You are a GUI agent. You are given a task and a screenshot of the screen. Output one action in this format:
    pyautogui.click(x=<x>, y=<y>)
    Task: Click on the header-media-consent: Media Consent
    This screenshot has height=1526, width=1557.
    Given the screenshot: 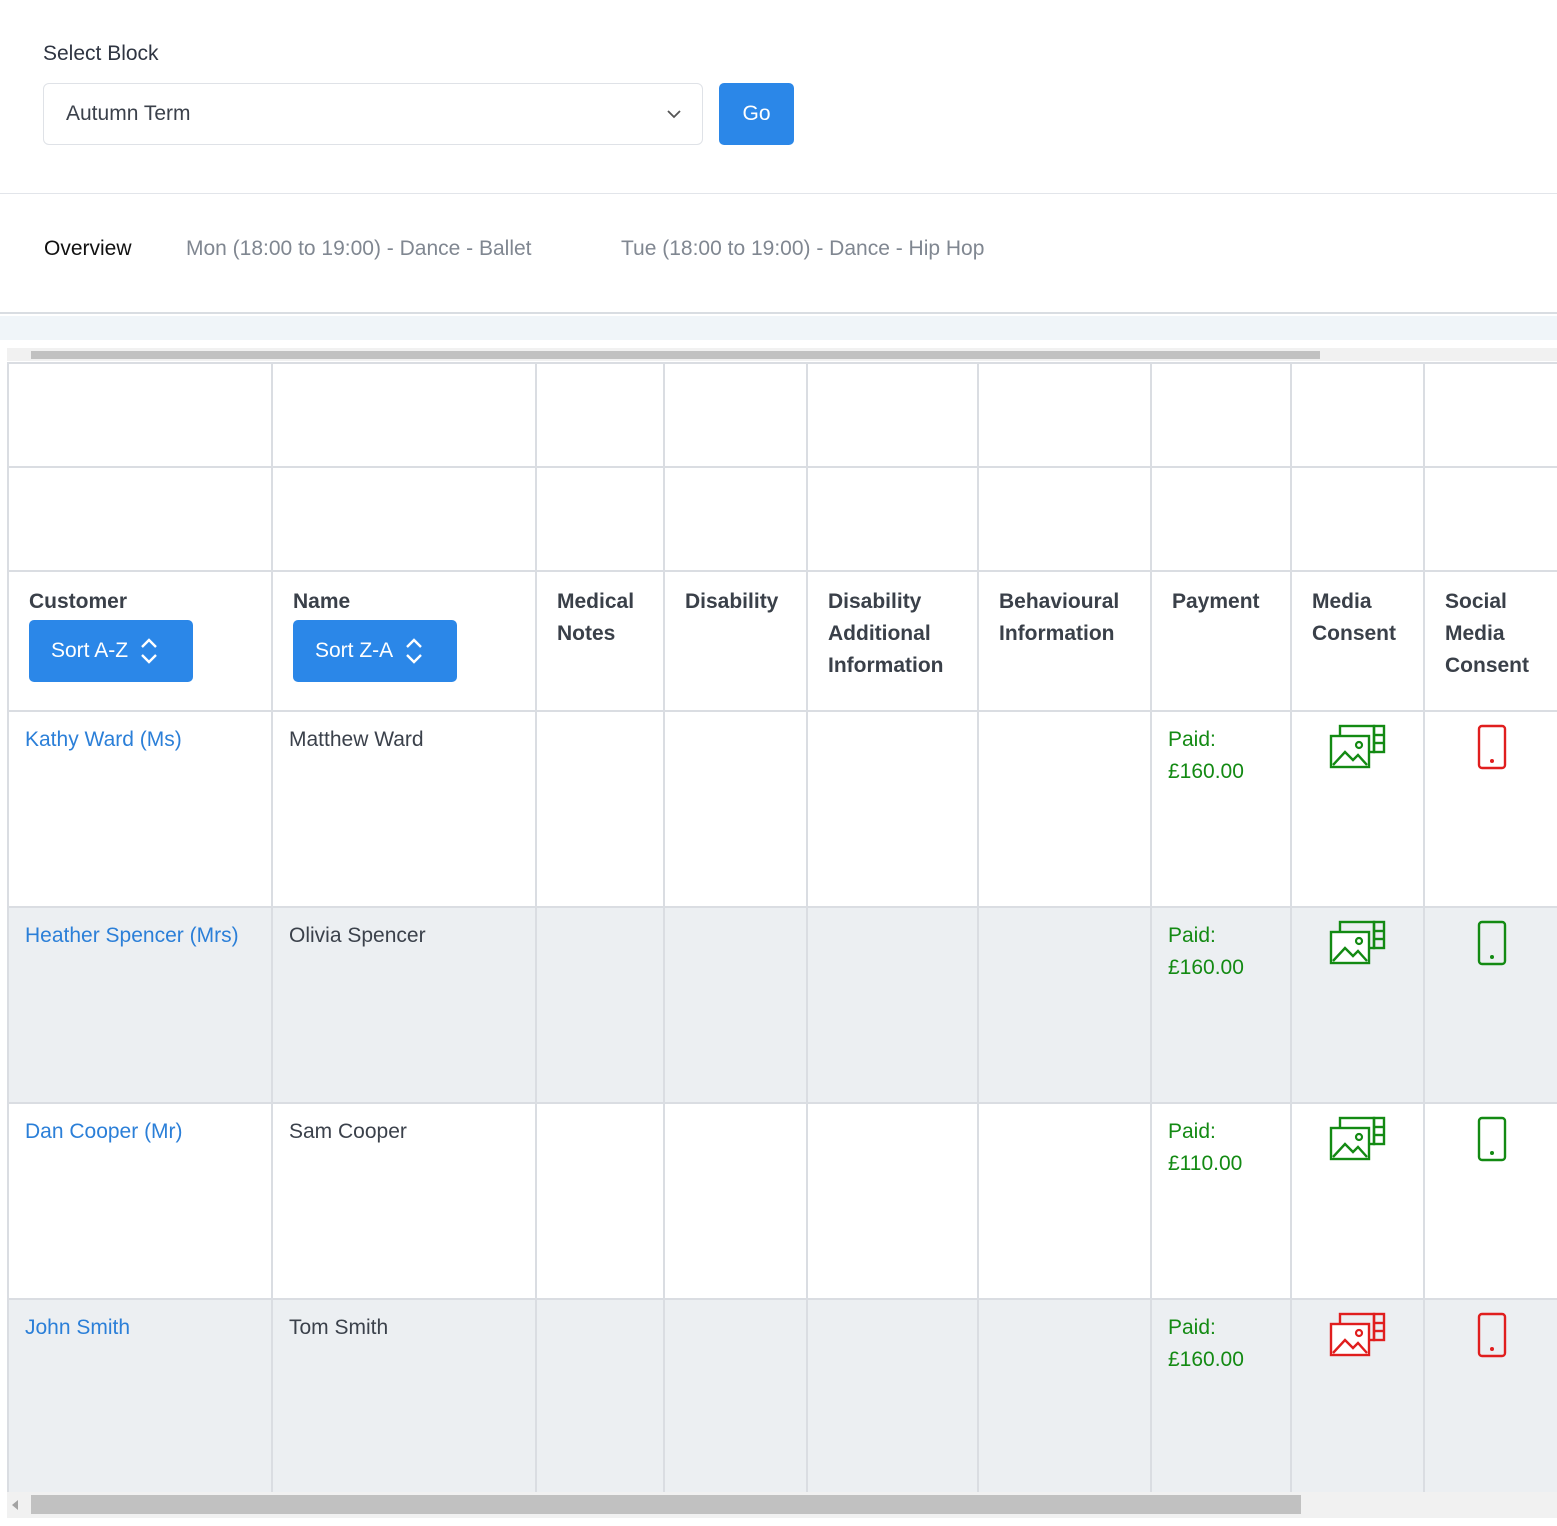 What is the action you would take?
    pyautogui.click(x=1357, y=641)
    